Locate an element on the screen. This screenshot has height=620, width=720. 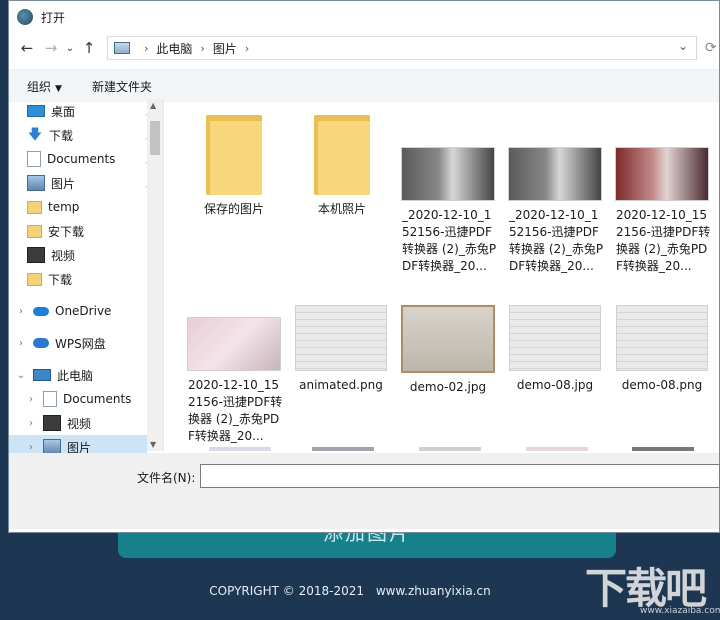
file-item: animated.png is located at coordinates (341, 349).